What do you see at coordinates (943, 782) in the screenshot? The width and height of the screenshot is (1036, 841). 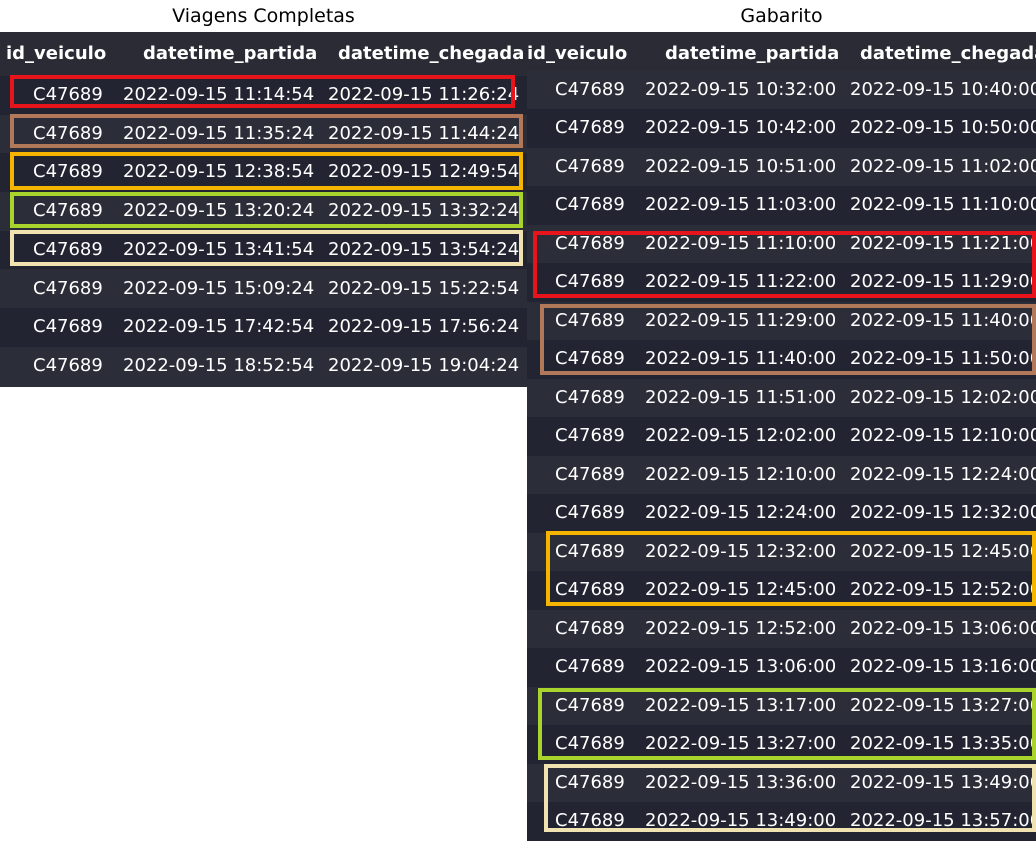 I see `cell-datetime-chegada: 2022-09-15 13:49:00` at bounding box center [943, 782].